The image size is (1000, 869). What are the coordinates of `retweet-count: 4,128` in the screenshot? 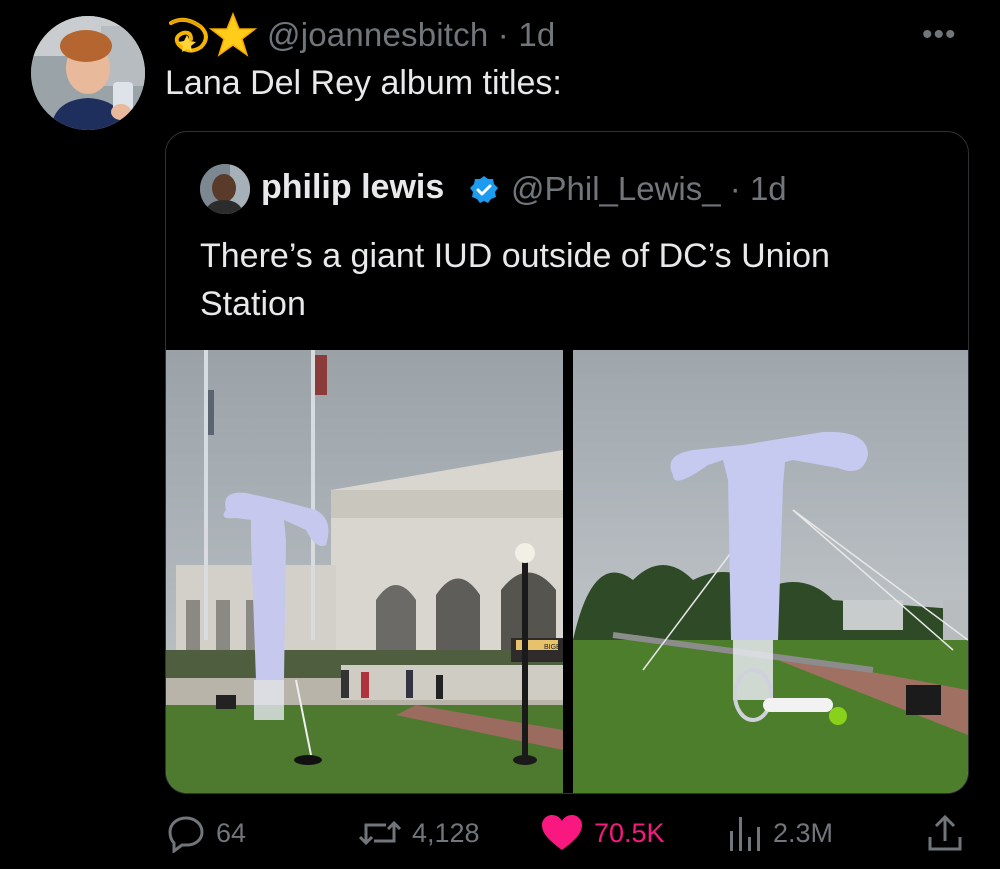 It's located at (446, 832).